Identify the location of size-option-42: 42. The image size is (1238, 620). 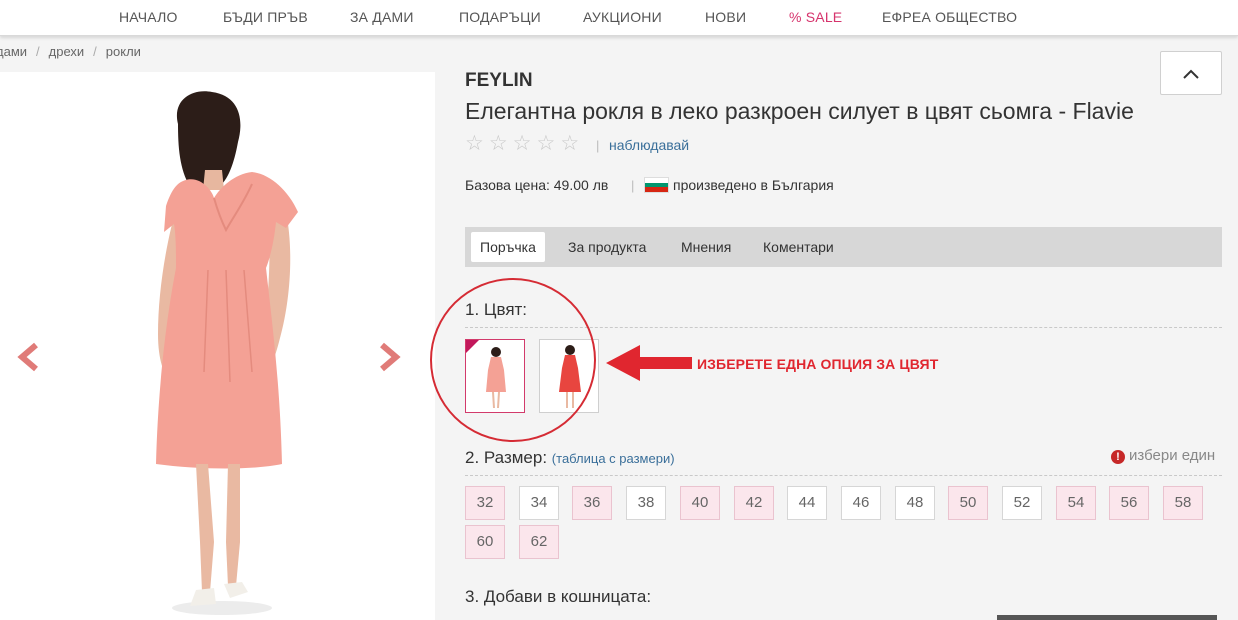
(754, 503).